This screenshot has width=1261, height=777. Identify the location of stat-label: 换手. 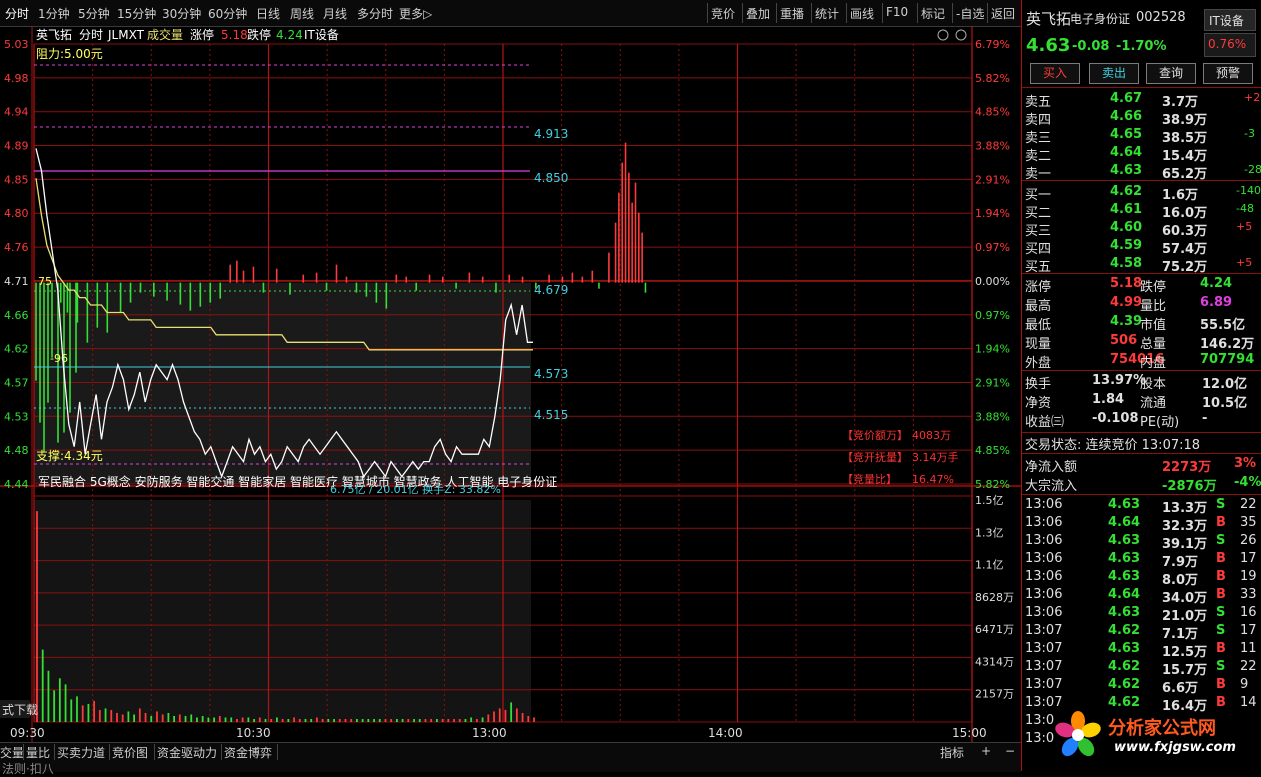
(1038, 384).